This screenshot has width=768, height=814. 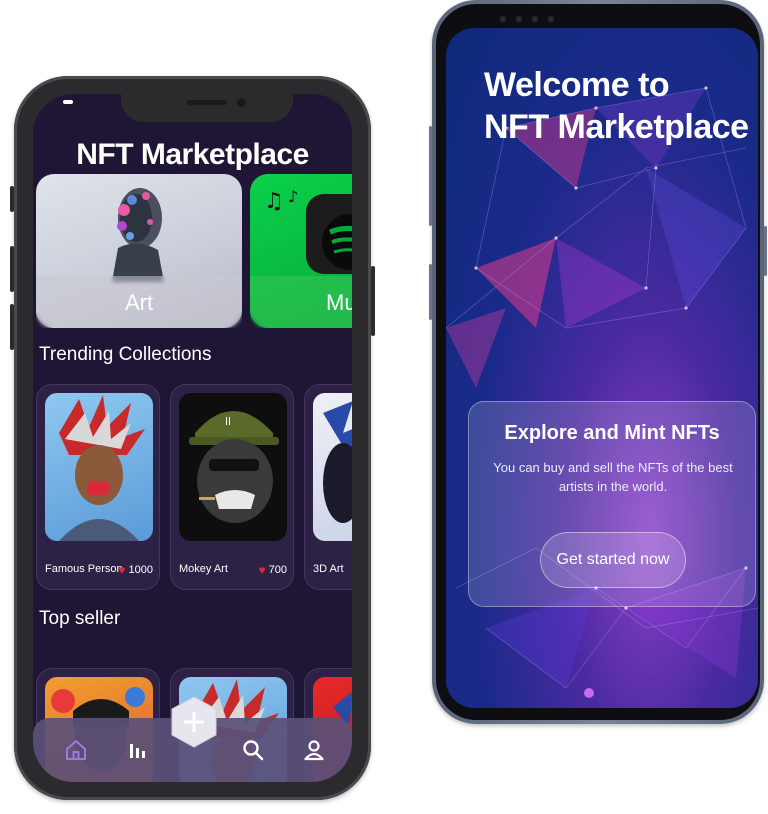 What do you see at coordinates (84, 569) in the screenshot?
I see `collection-name: Famous Person` at bounding box center [84, 569].